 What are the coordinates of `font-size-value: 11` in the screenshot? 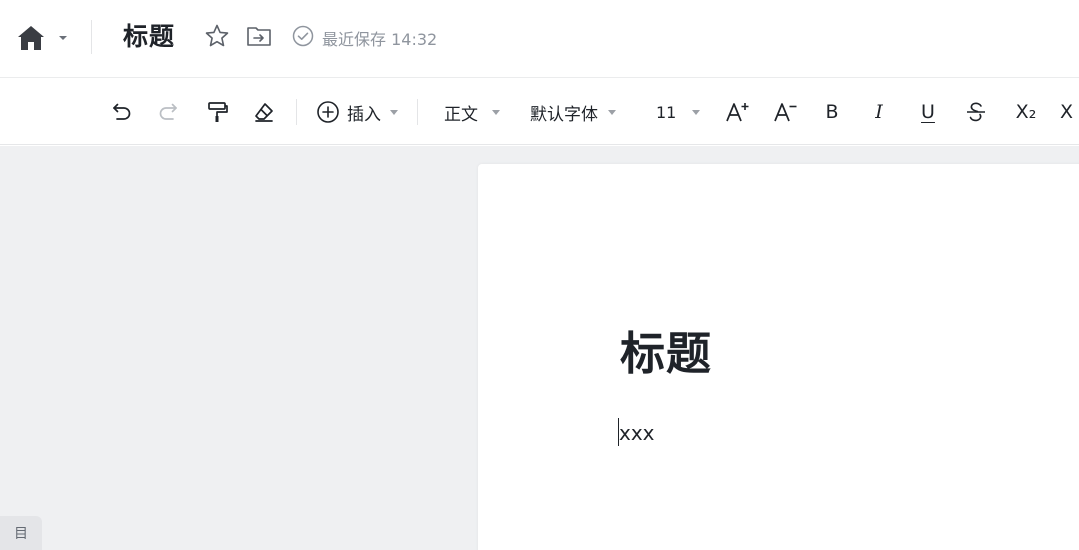 It's located at (666, 112).